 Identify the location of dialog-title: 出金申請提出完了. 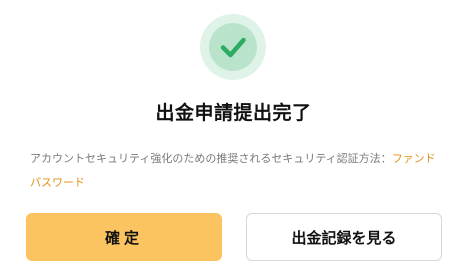
(233, 113).